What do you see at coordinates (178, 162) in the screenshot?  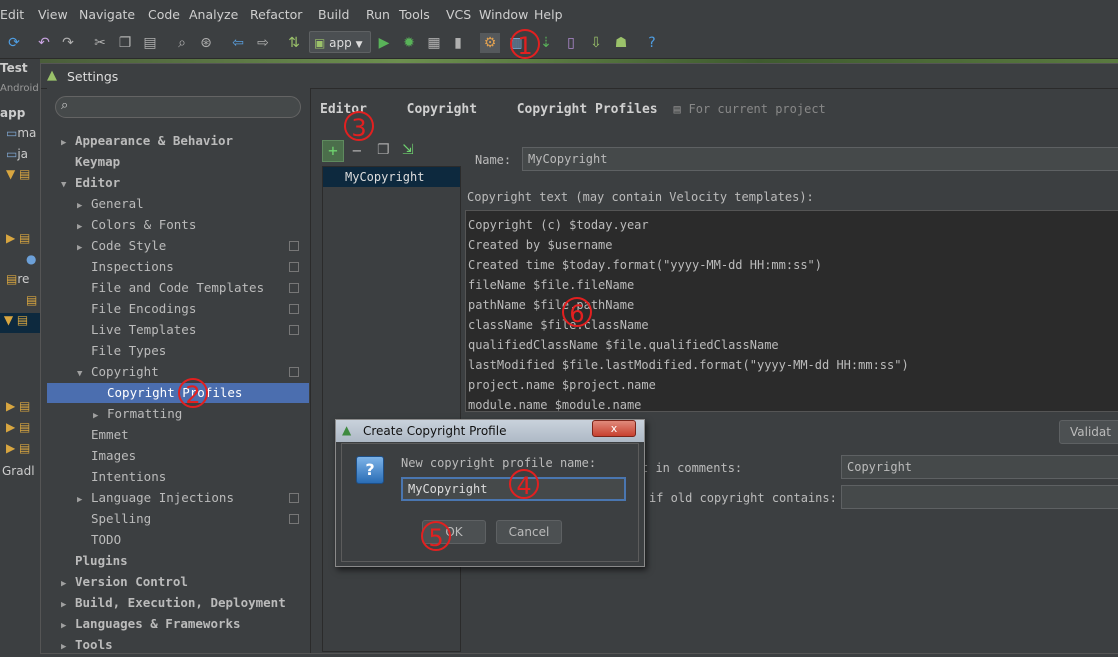 I see `tree-item: Keymap` at bounding box center [178, 162].